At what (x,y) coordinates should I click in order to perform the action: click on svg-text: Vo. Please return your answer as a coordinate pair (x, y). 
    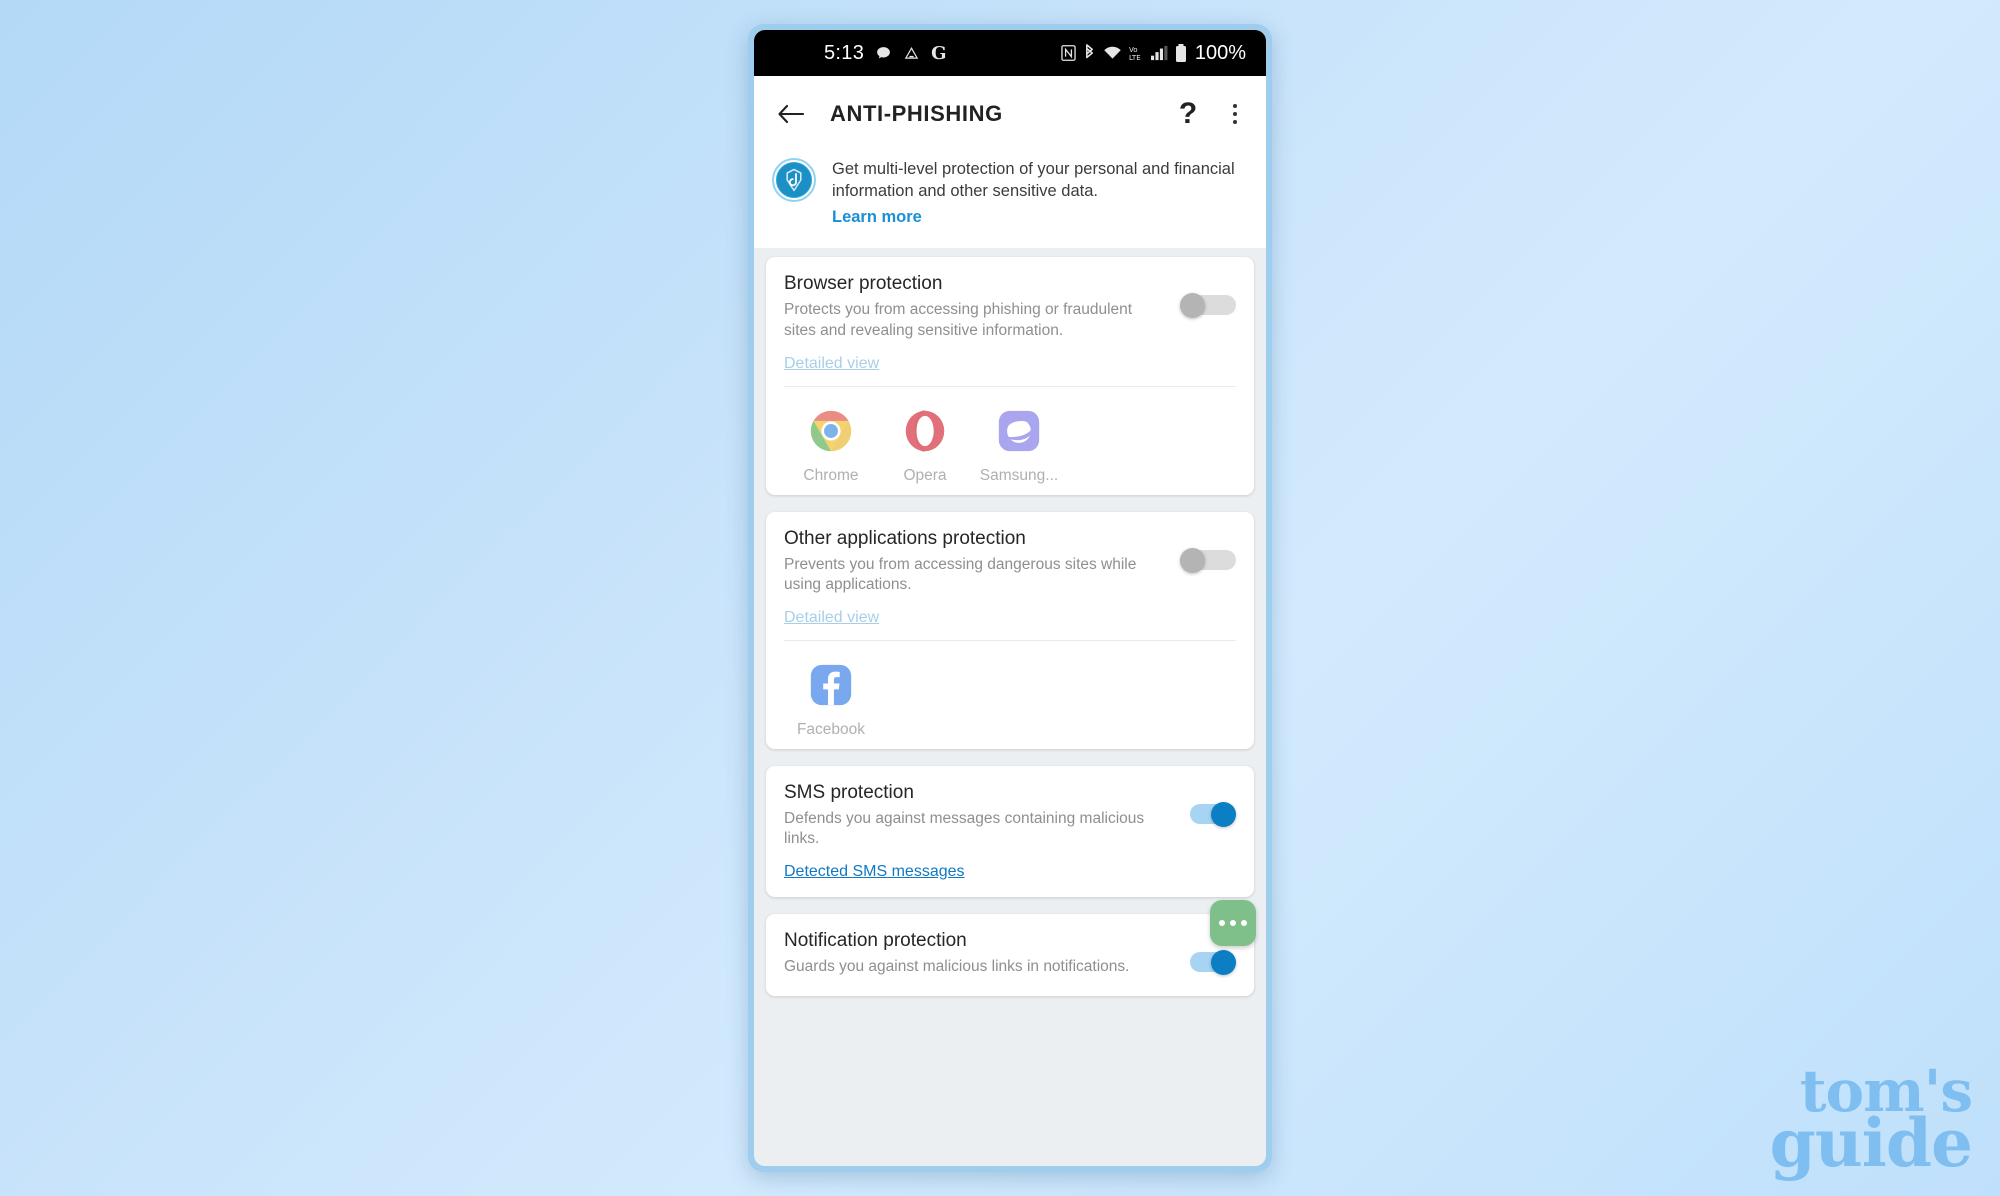
    Looking at the image, I should click on (1133, 50).